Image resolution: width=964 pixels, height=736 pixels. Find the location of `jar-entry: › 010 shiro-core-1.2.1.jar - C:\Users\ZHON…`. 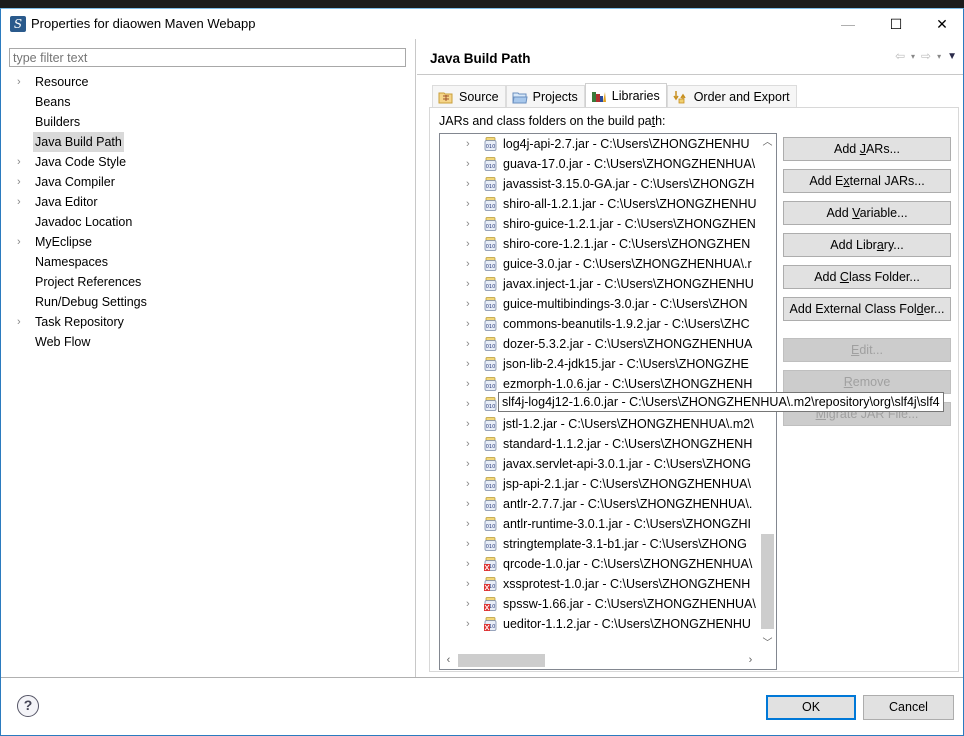

jar-entry: › 010 shiro-core-1.2.1.jar - C:\Users\ZHON… is located at coordinates (600, 244).